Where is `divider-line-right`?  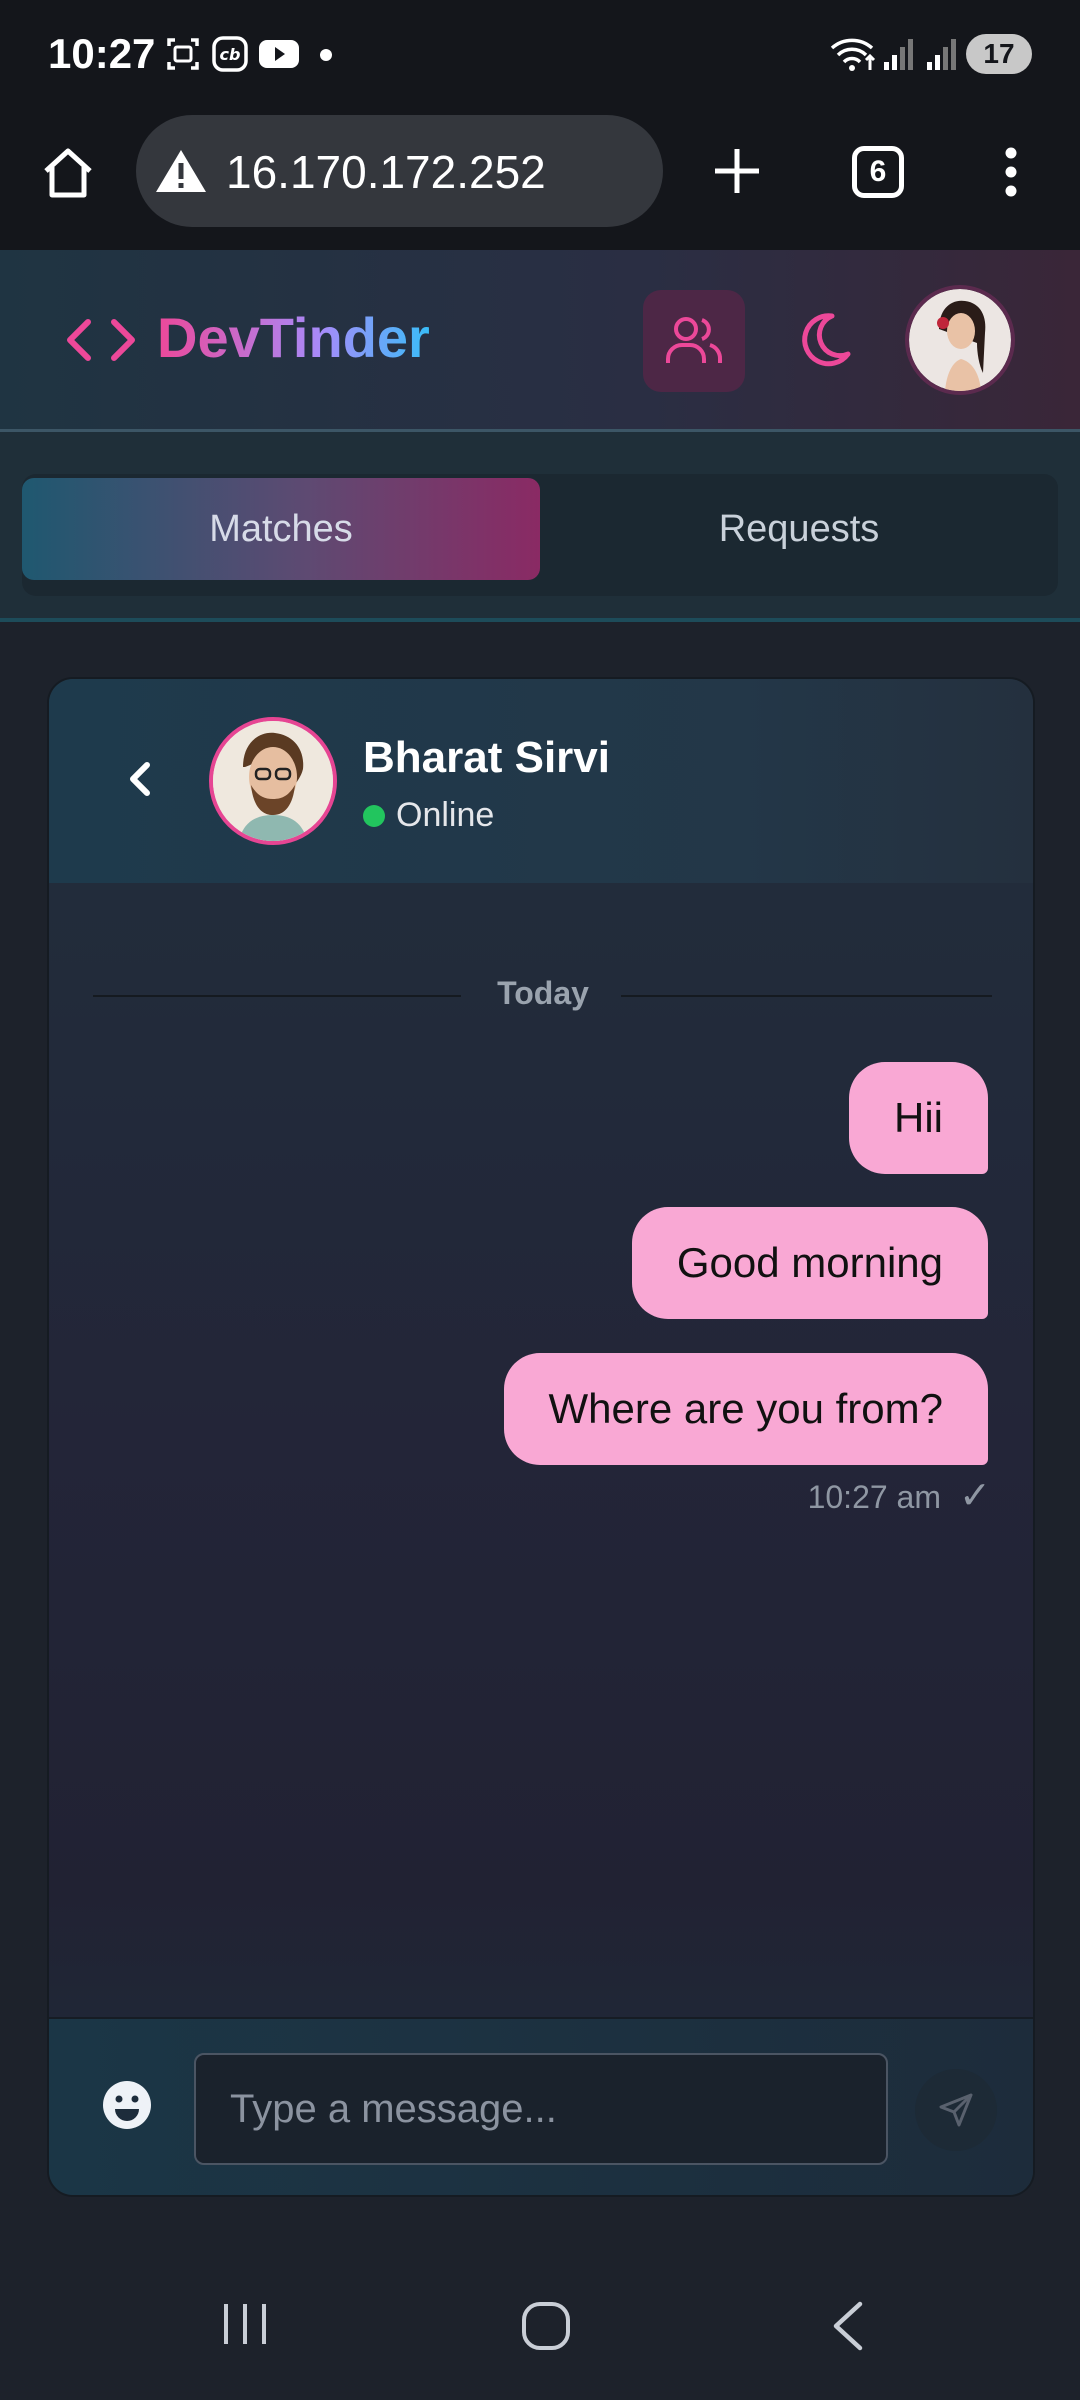 divider-line-right is located at coordinates (806, 996).